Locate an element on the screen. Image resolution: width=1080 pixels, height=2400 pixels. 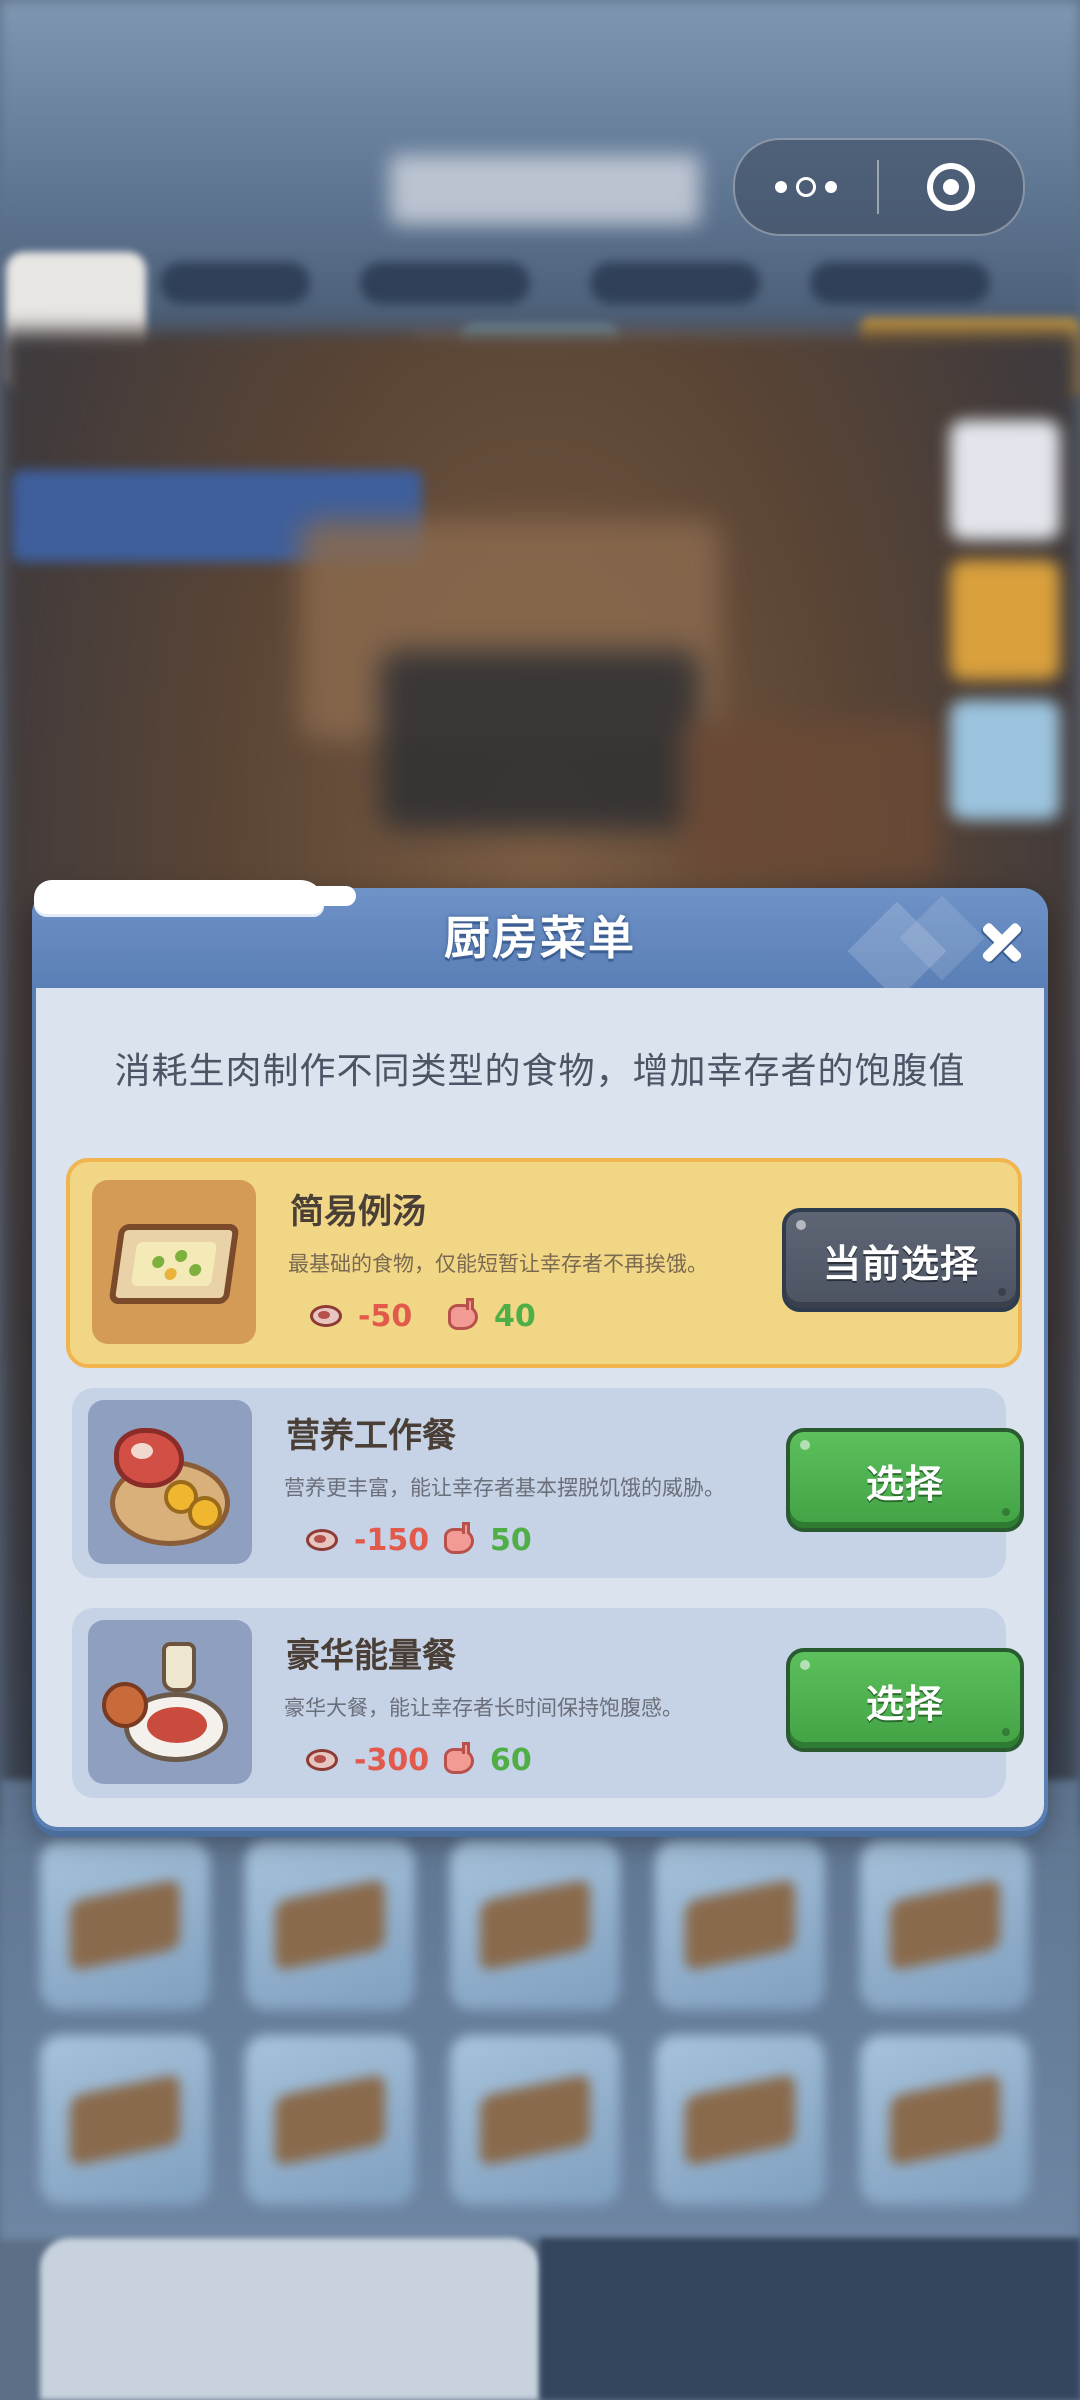
snow-decoration is located at coordinates (311, 896).